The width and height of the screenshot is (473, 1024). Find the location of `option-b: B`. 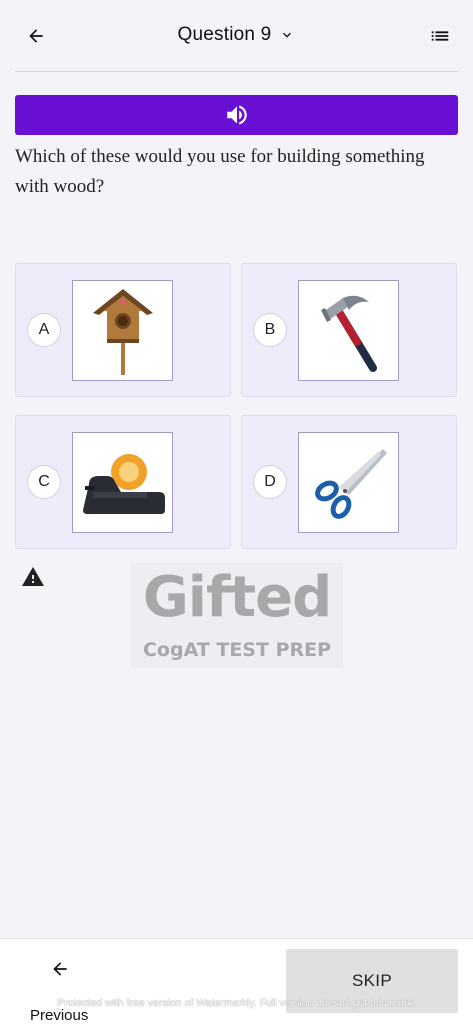

option-b: B is located at coordinates (349, 330).